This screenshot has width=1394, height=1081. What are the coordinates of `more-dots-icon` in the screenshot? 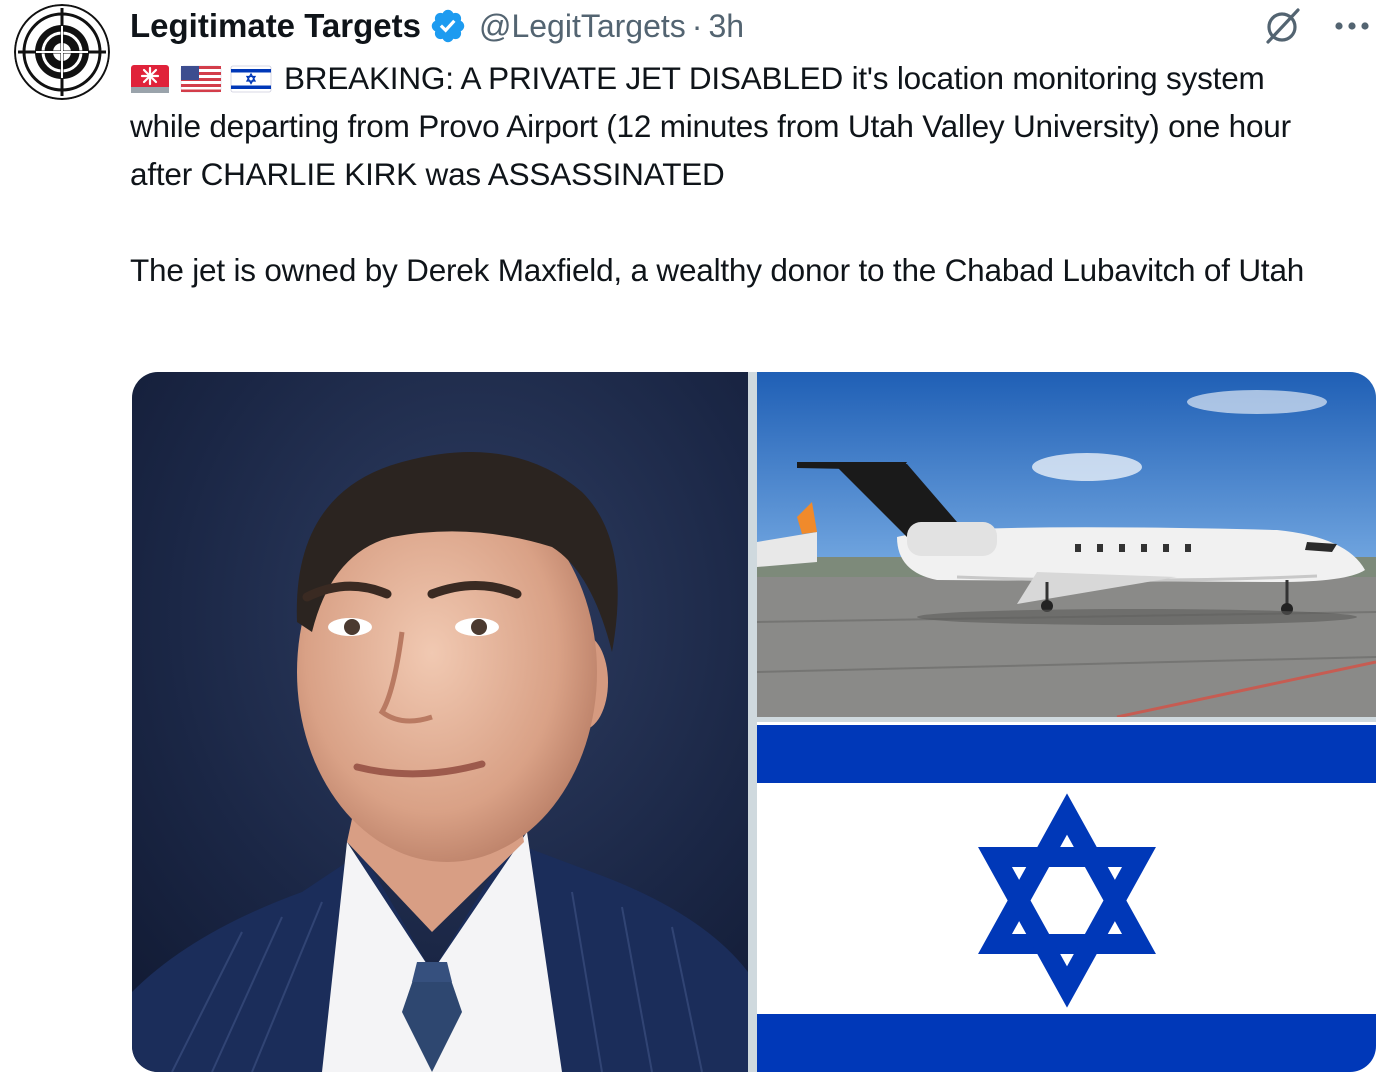 It's located at (1352, 26).